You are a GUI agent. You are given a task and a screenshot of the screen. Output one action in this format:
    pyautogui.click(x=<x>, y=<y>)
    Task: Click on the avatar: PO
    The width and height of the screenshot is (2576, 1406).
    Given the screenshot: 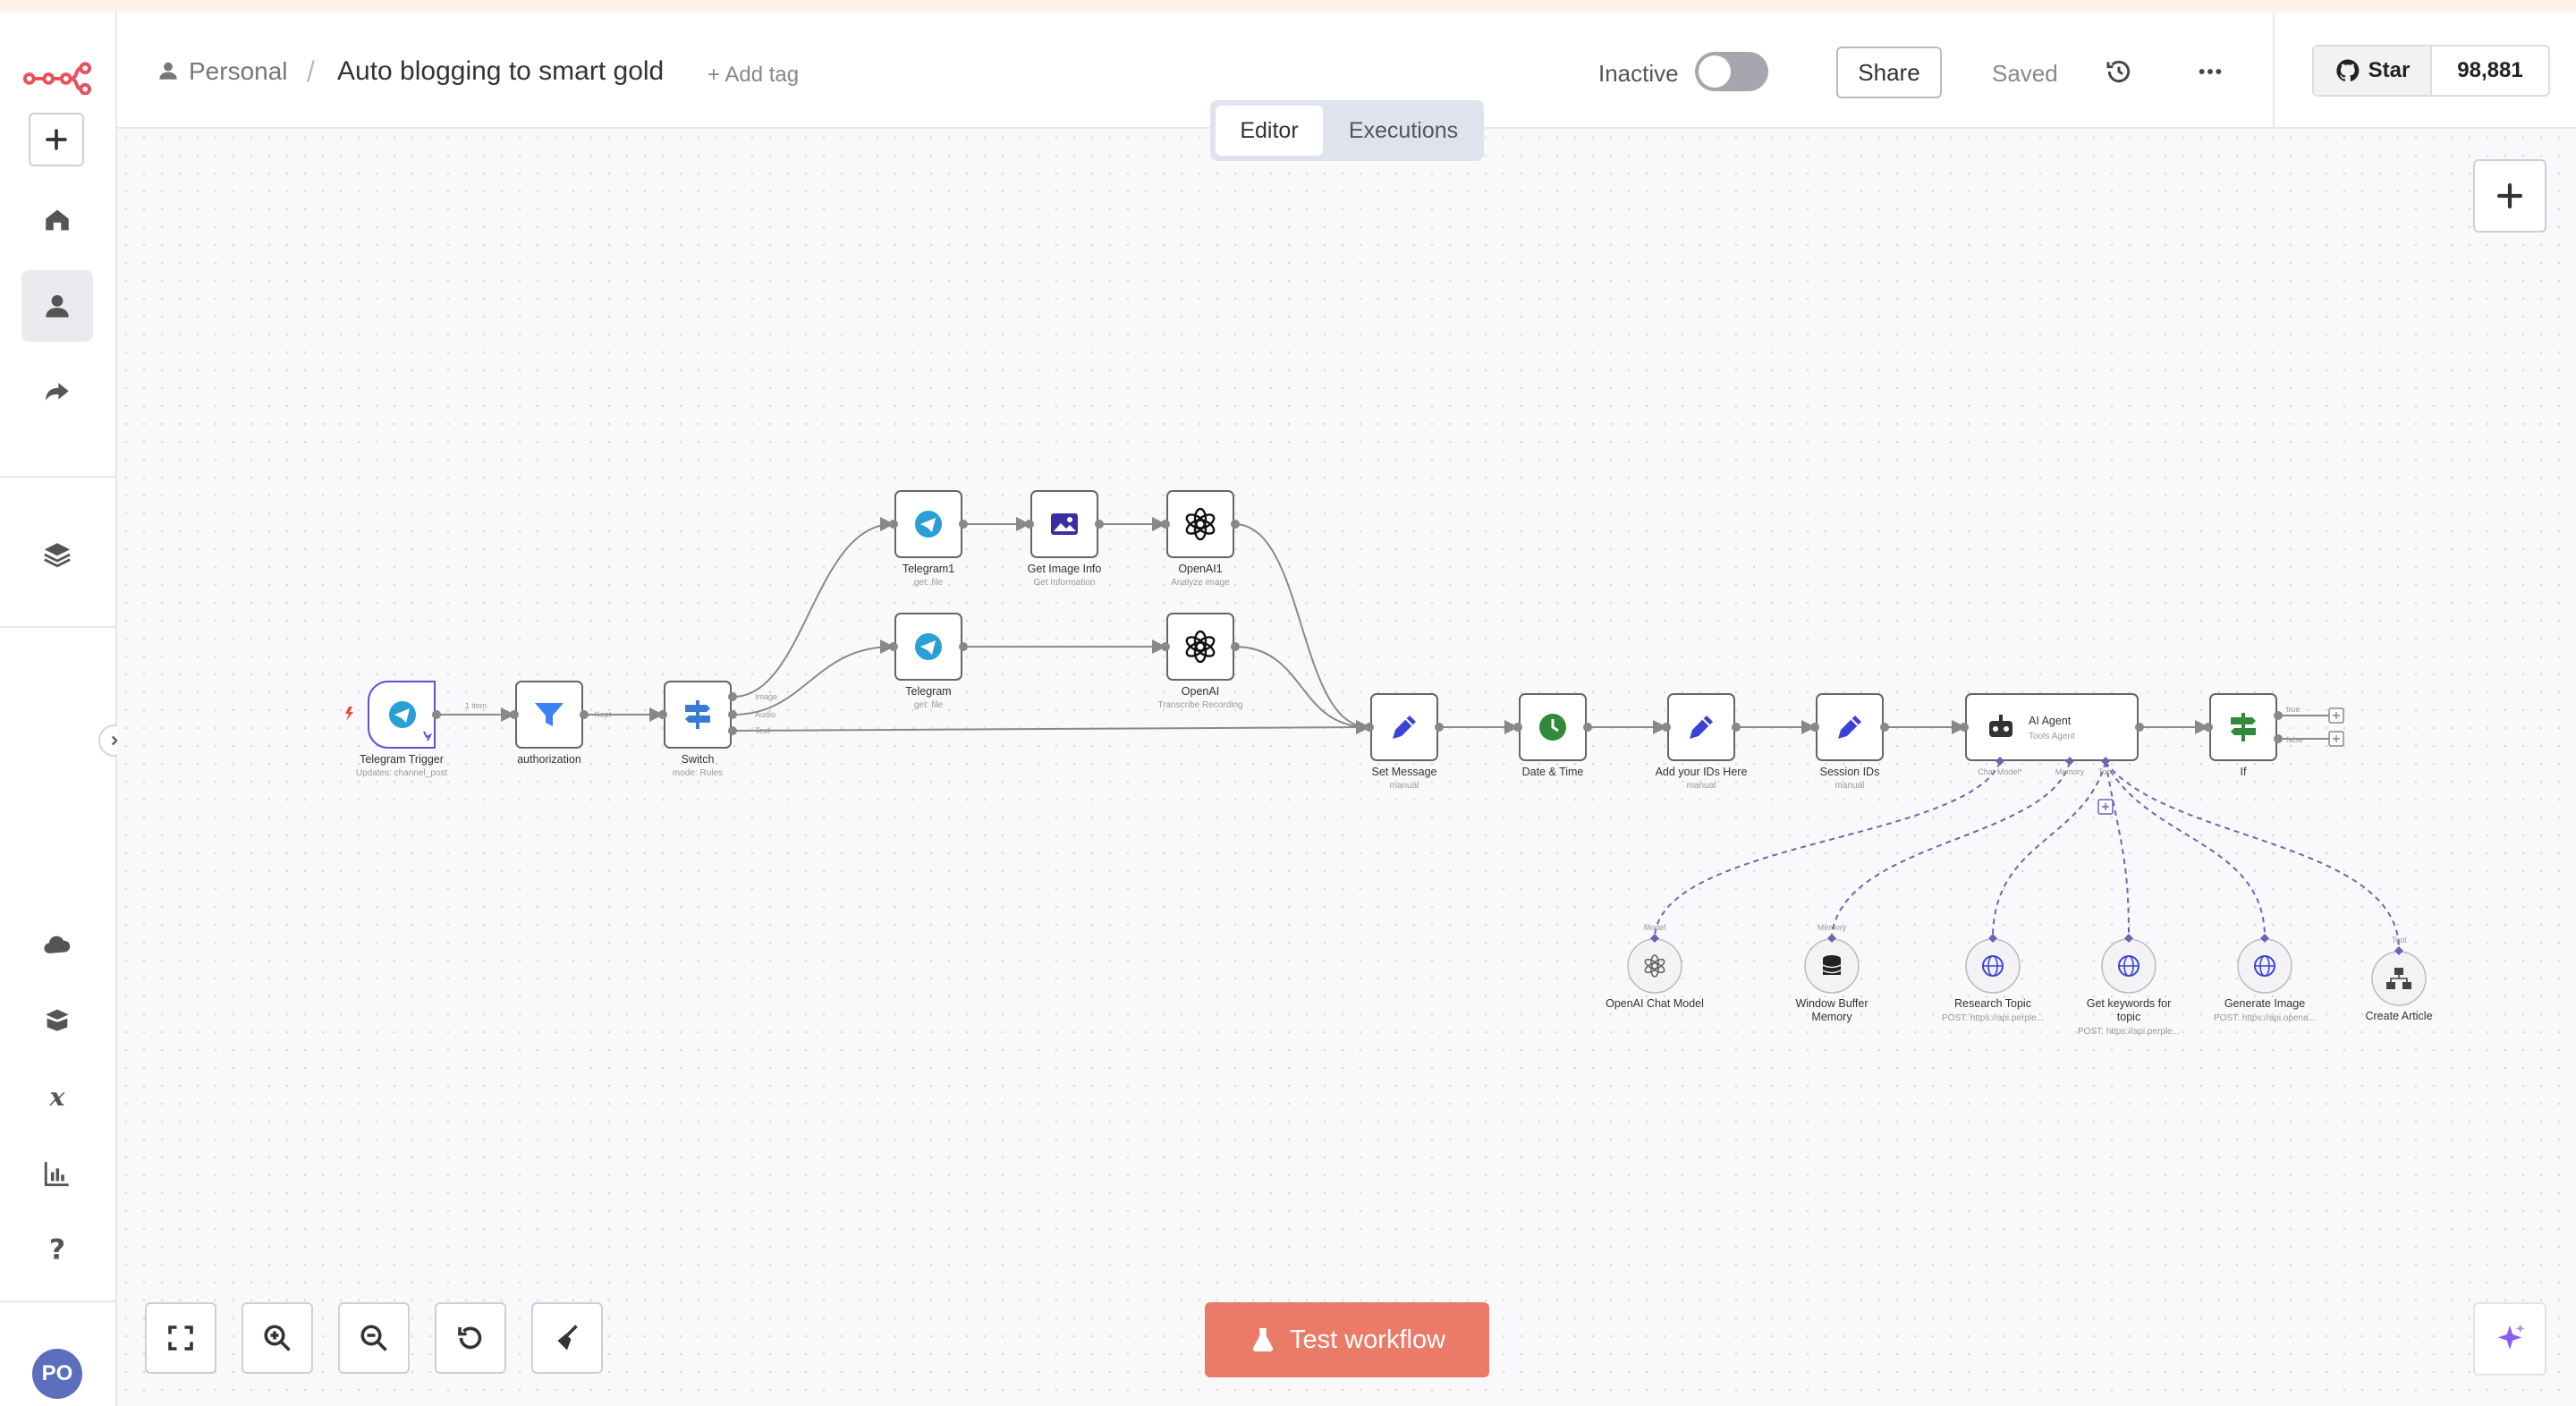 What is the action you would take?
    pyautogui.click(x=57, y=1374)
    